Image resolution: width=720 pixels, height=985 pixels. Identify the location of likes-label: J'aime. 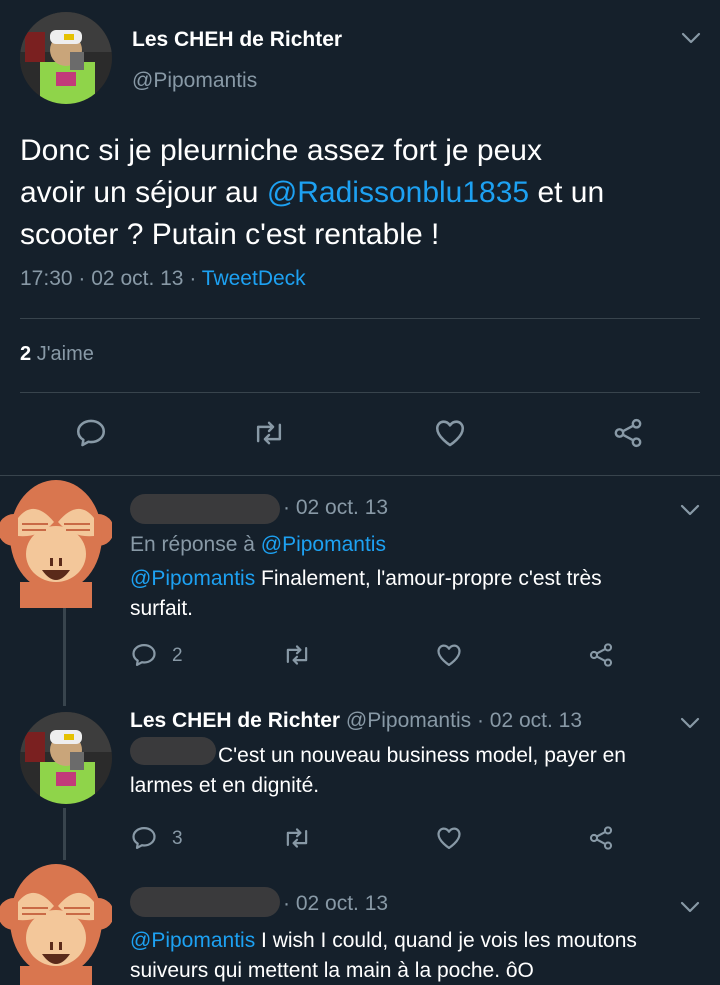
(65, 354).